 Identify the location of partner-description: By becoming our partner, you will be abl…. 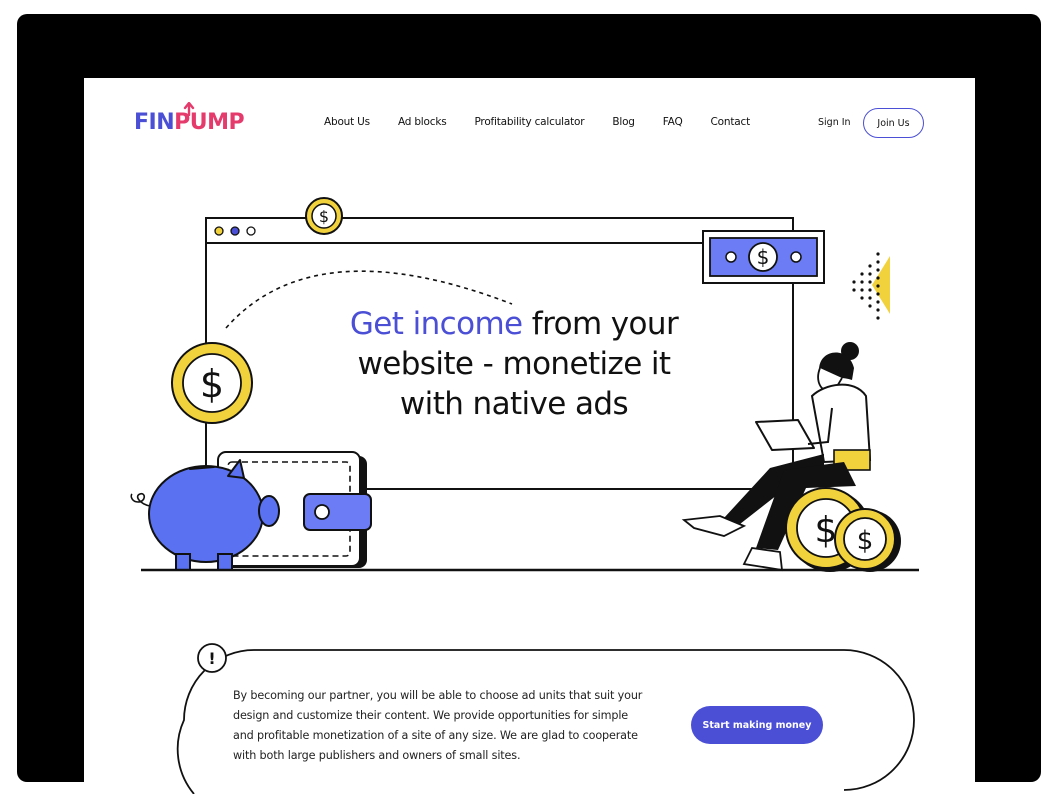
(438, 725).